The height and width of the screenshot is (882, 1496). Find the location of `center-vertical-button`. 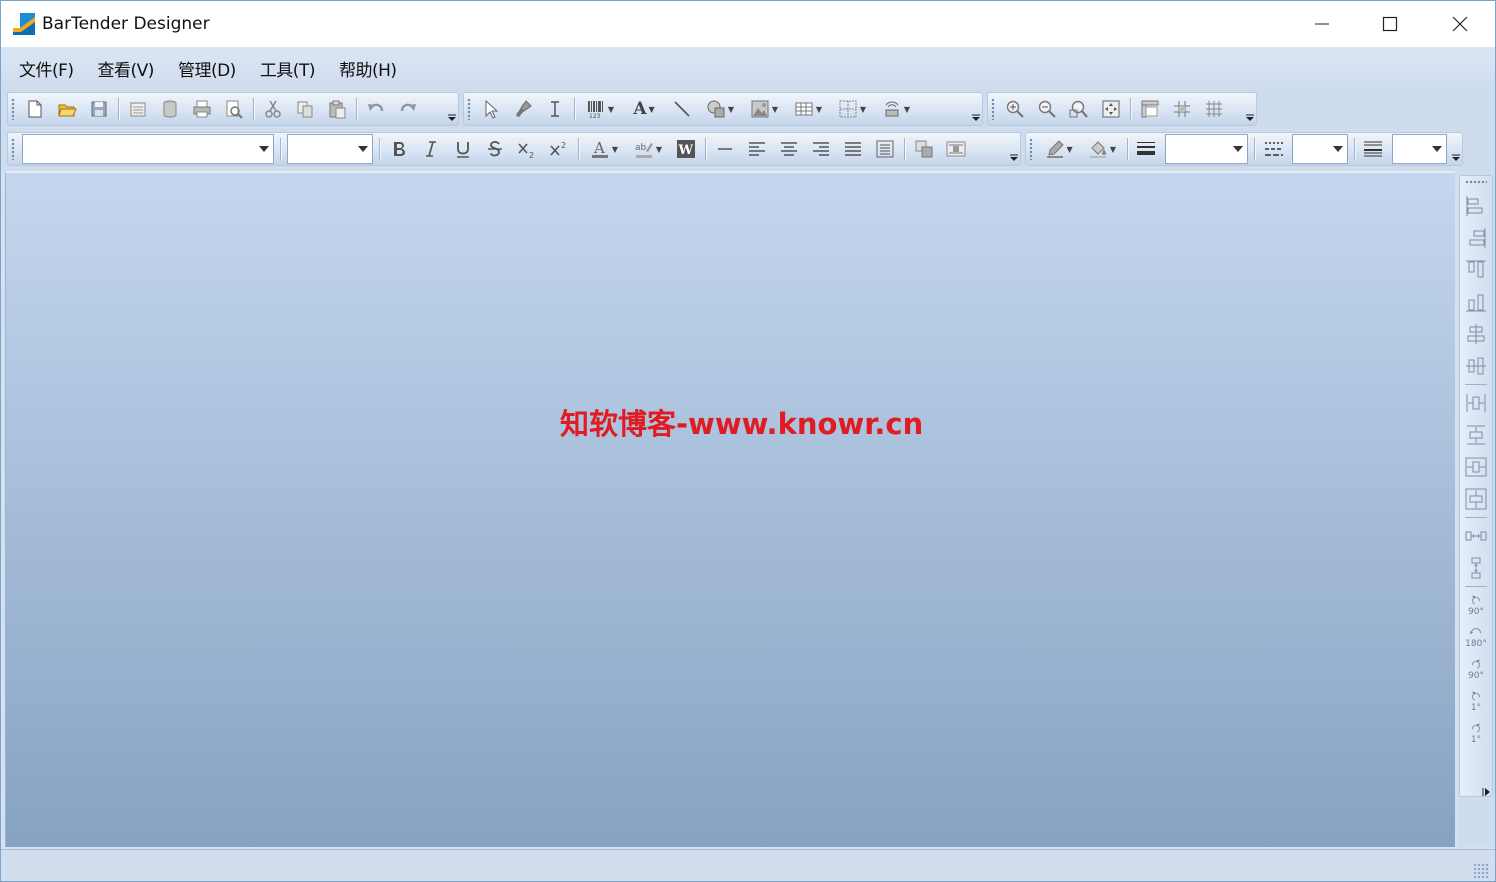

center-vertical-button is located at coordinates (1476, 435).